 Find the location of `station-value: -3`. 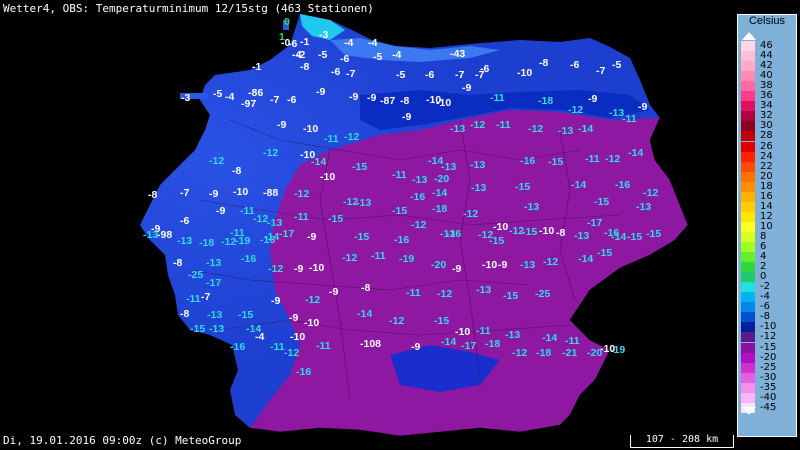

station-value: -3 is located at coordinates (185, 98).